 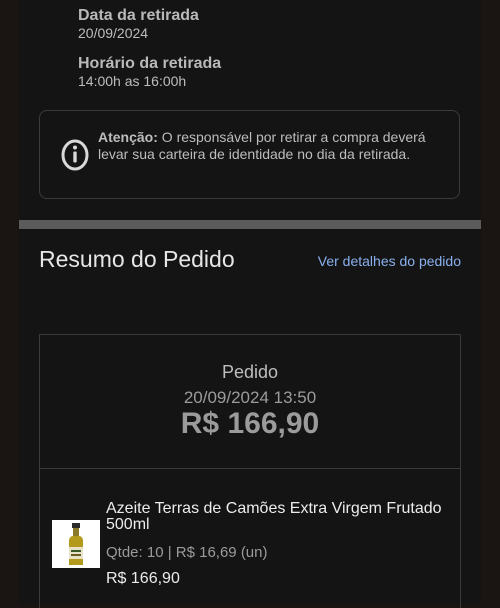 What do you see at coordinates (143, 578) in the screenshot?
I see `item-price: R$ 166,90` at bounding box center [143, 578].